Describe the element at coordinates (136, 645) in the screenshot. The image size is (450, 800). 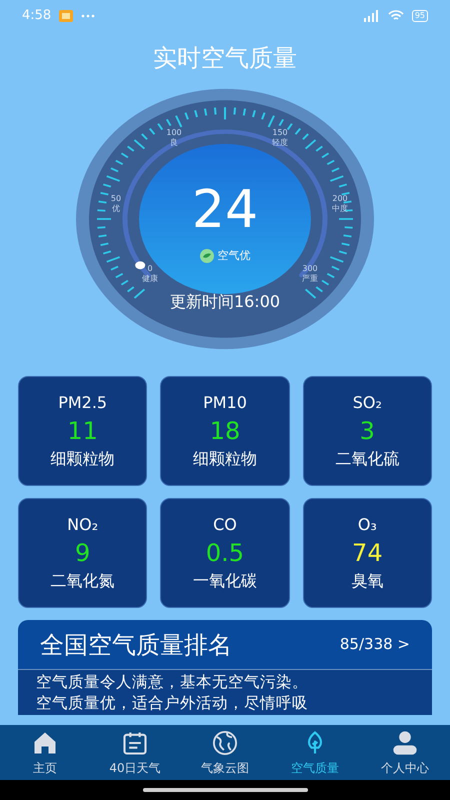
I see `ranking-title: 全国空气质量排名` at that location.